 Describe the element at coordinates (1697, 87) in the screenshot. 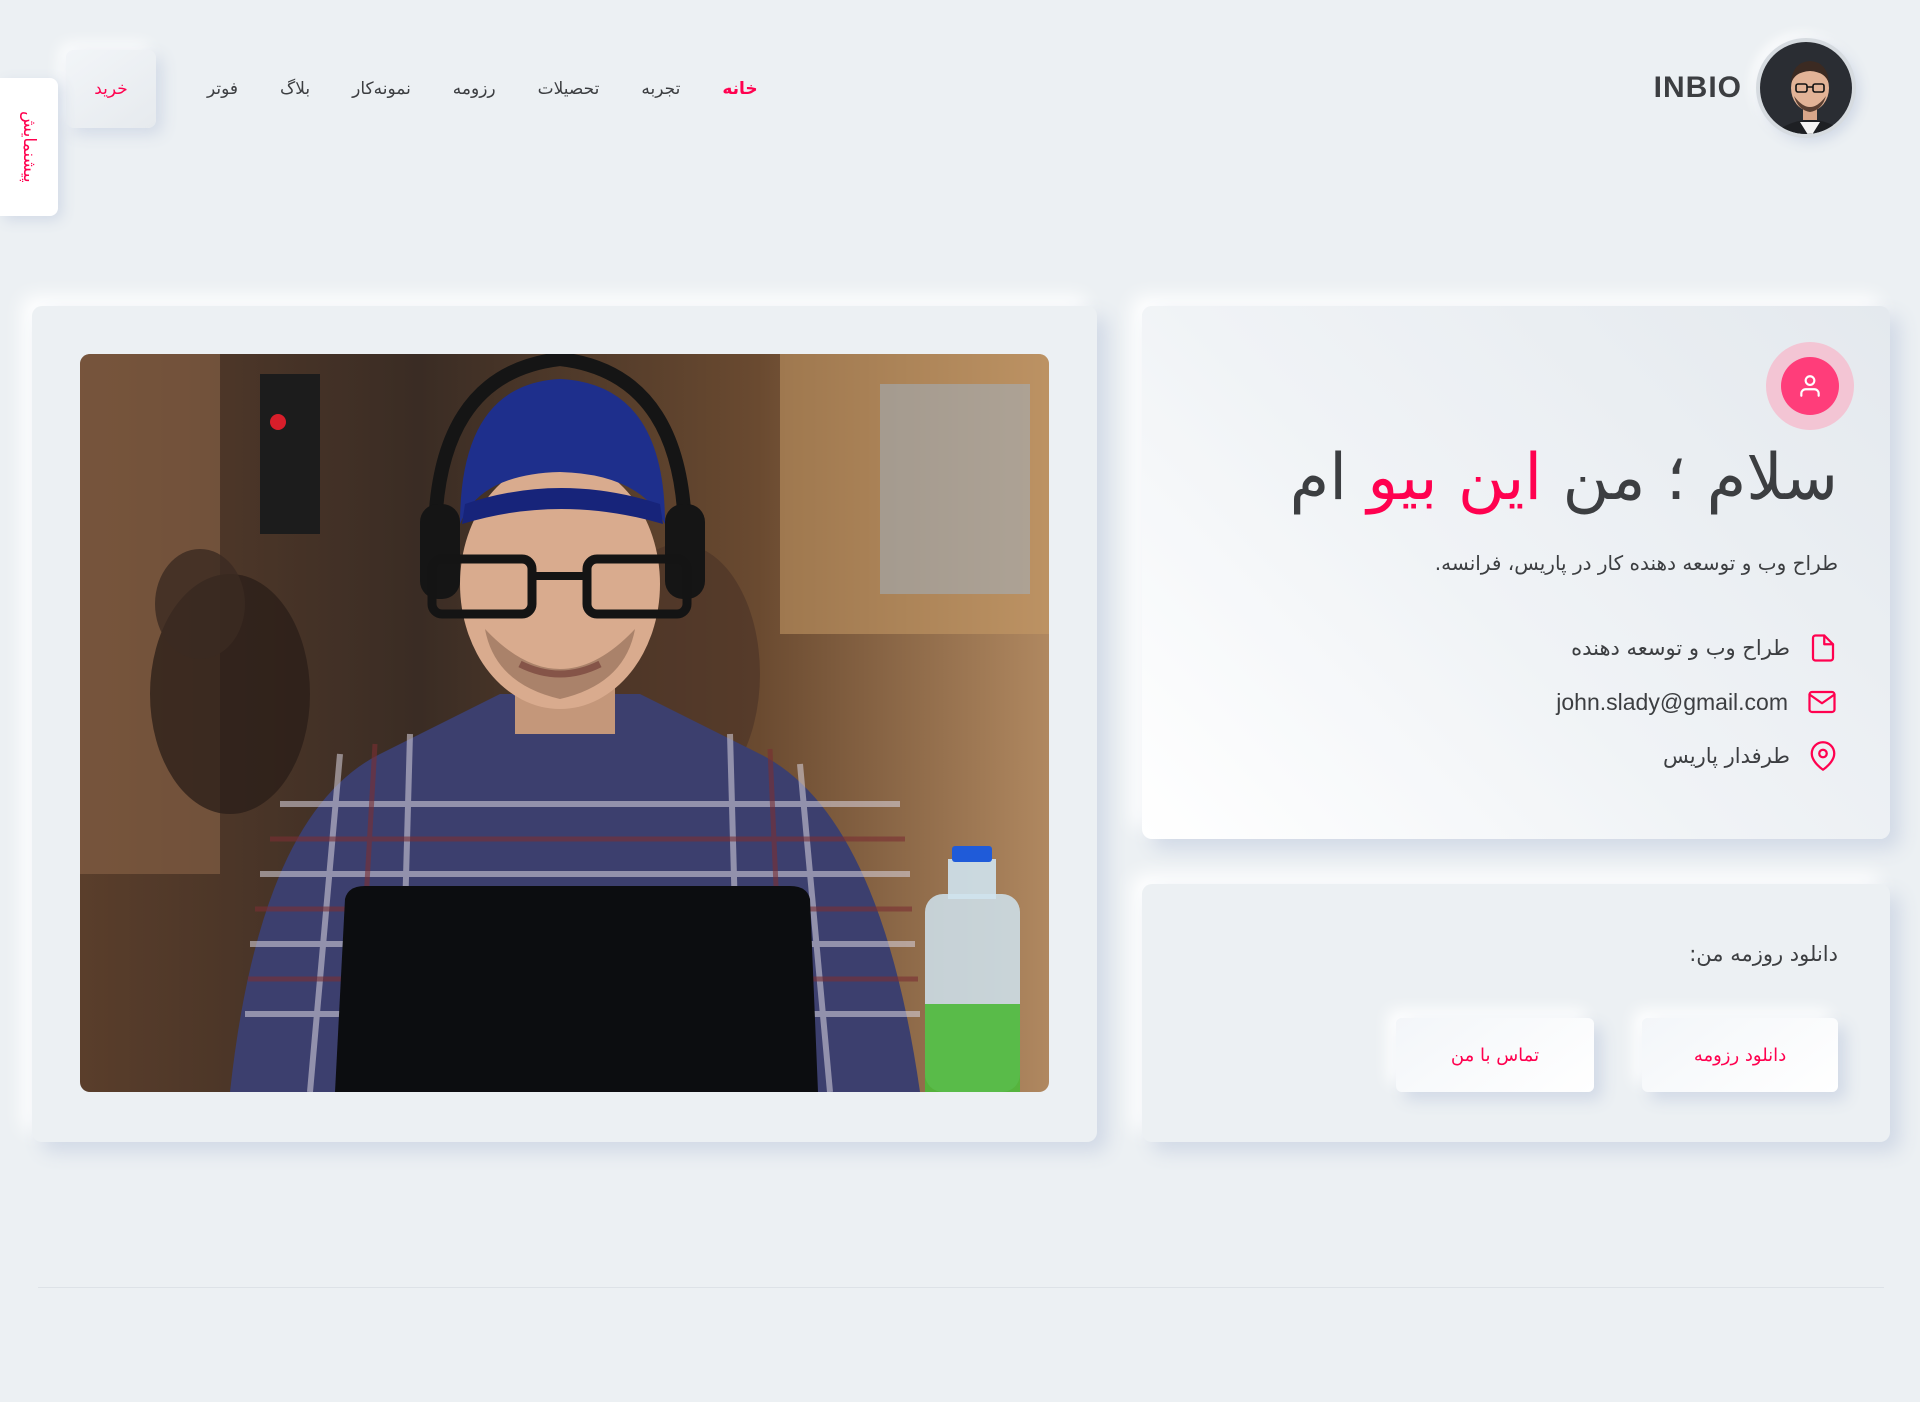

I see `brand-name: INBIO` at that location.